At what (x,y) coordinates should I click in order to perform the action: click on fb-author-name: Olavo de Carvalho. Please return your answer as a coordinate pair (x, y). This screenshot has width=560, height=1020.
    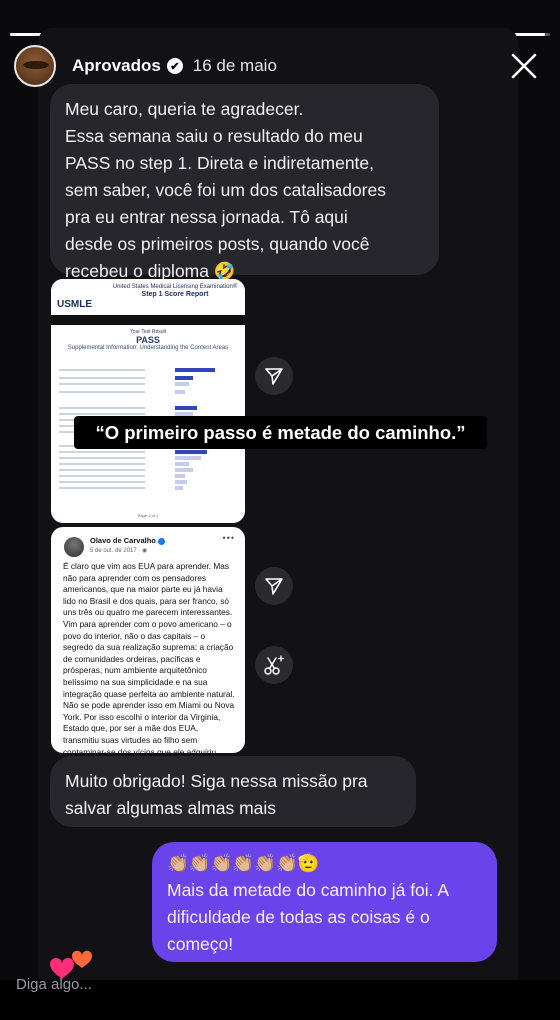
    Looking at the image, I should click on (127, 540).